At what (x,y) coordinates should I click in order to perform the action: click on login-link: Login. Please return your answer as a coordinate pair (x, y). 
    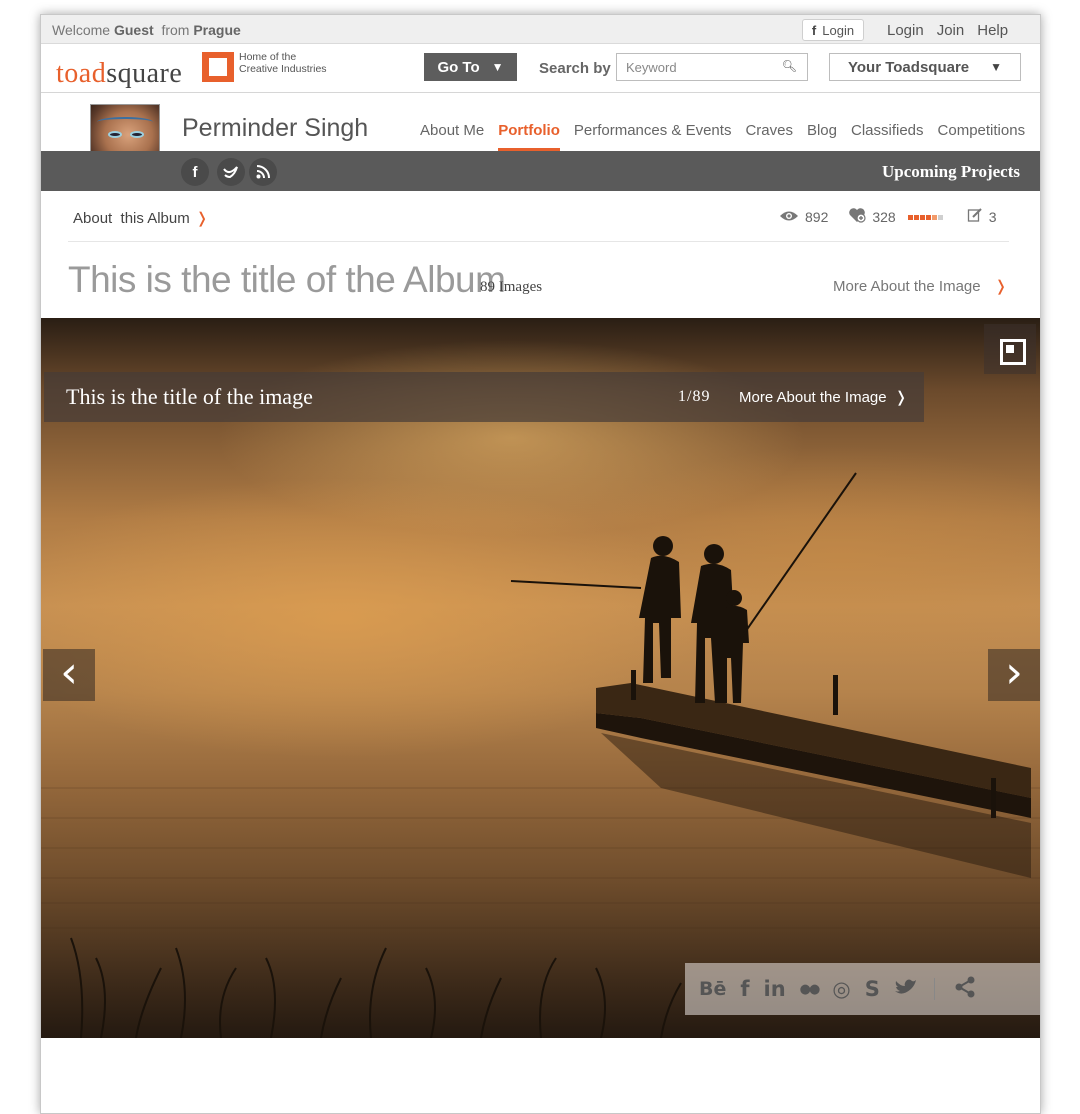
    Looking at the image, I should click on (905, 30).